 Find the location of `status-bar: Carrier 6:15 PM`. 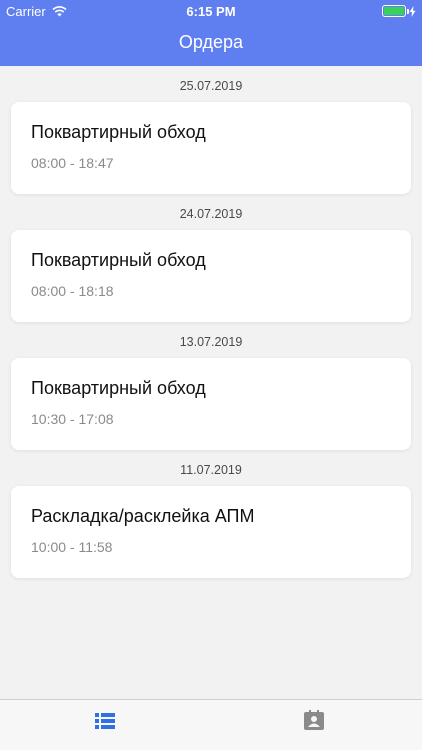

status-bar: Carrier 6:15 PM is located at coordinates (211, 11).